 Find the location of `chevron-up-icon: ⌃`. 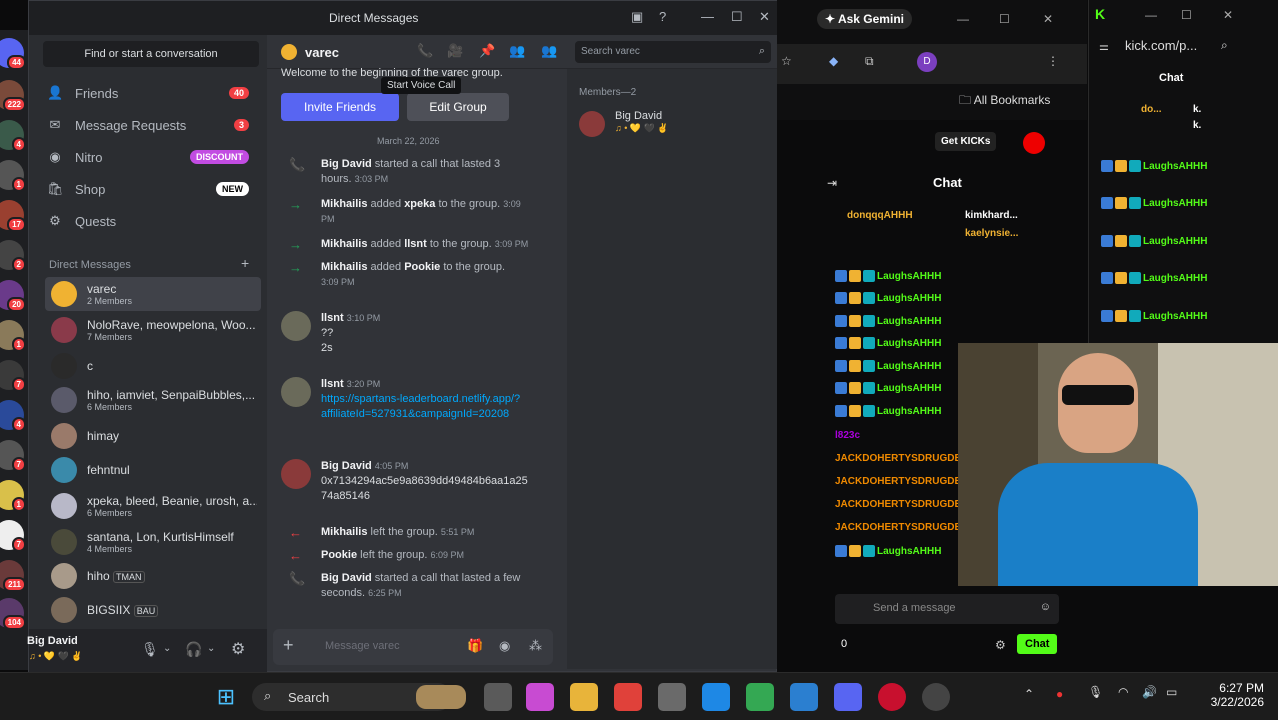

chevron-up-icon: ⌃ is located at coordinates (1029, 694).